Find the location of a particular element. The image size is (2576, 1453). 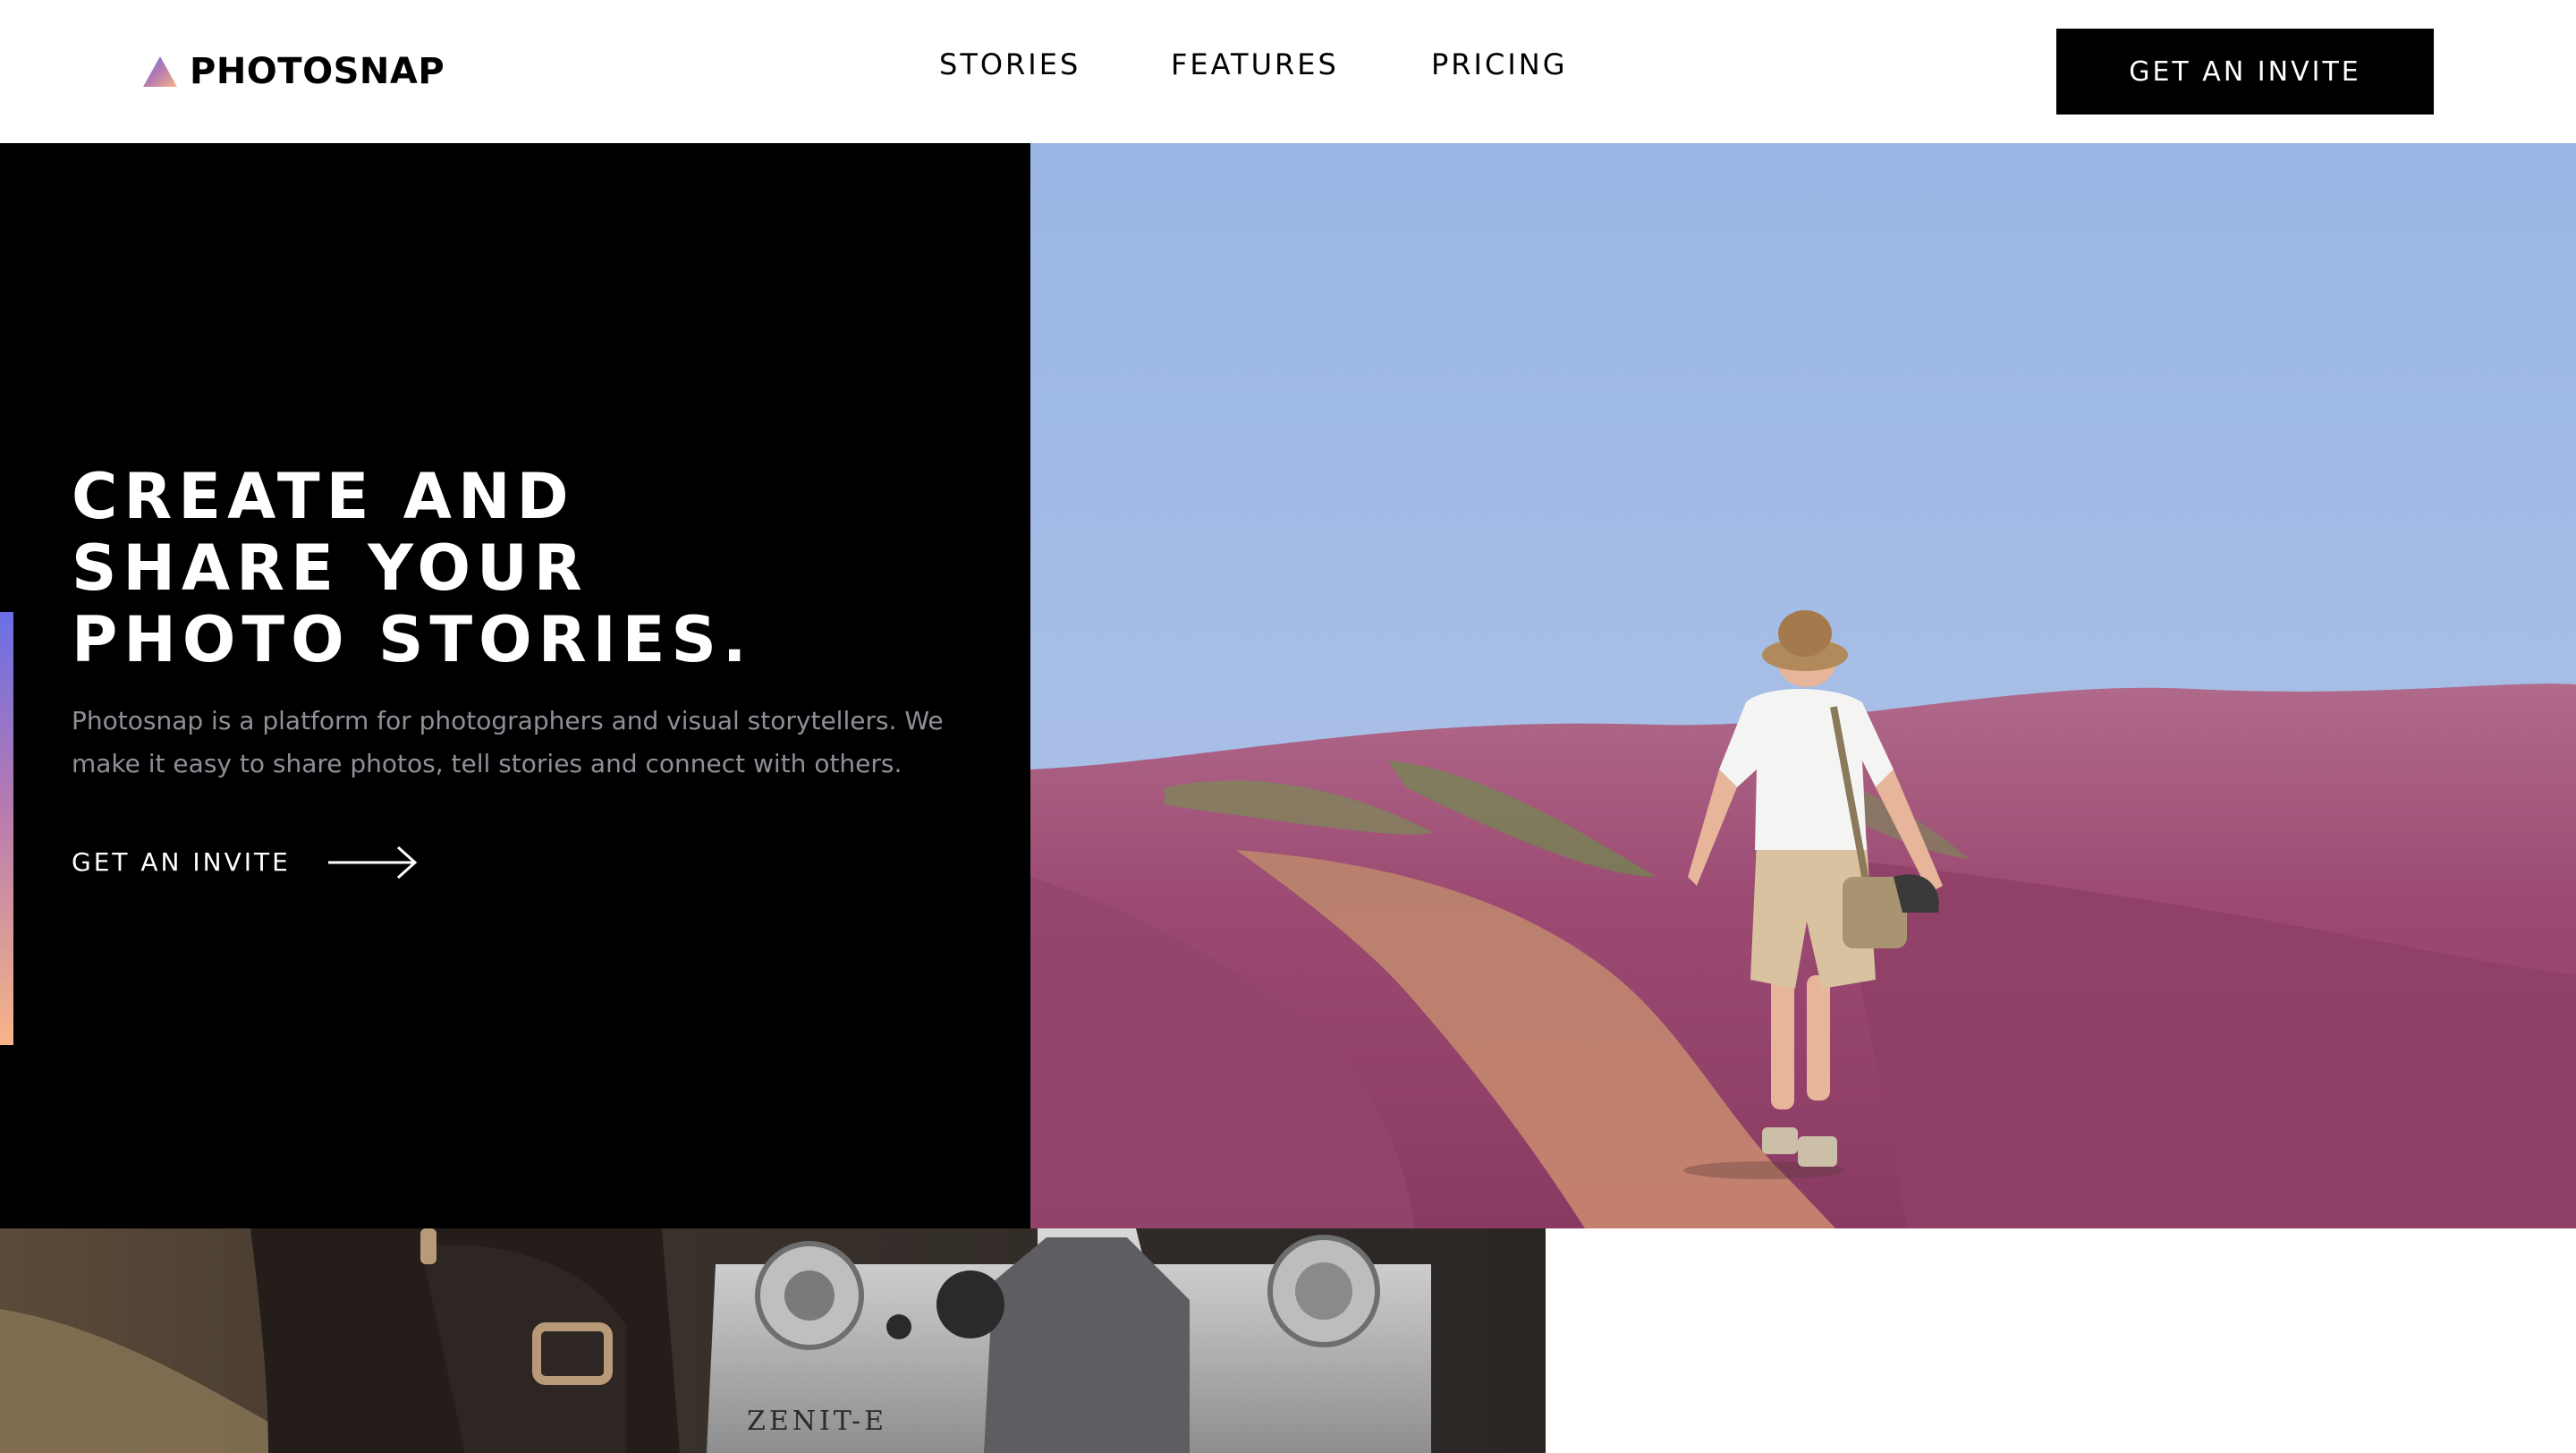

hero-title-line: CREATE AND is located at coordinates (323, 496).